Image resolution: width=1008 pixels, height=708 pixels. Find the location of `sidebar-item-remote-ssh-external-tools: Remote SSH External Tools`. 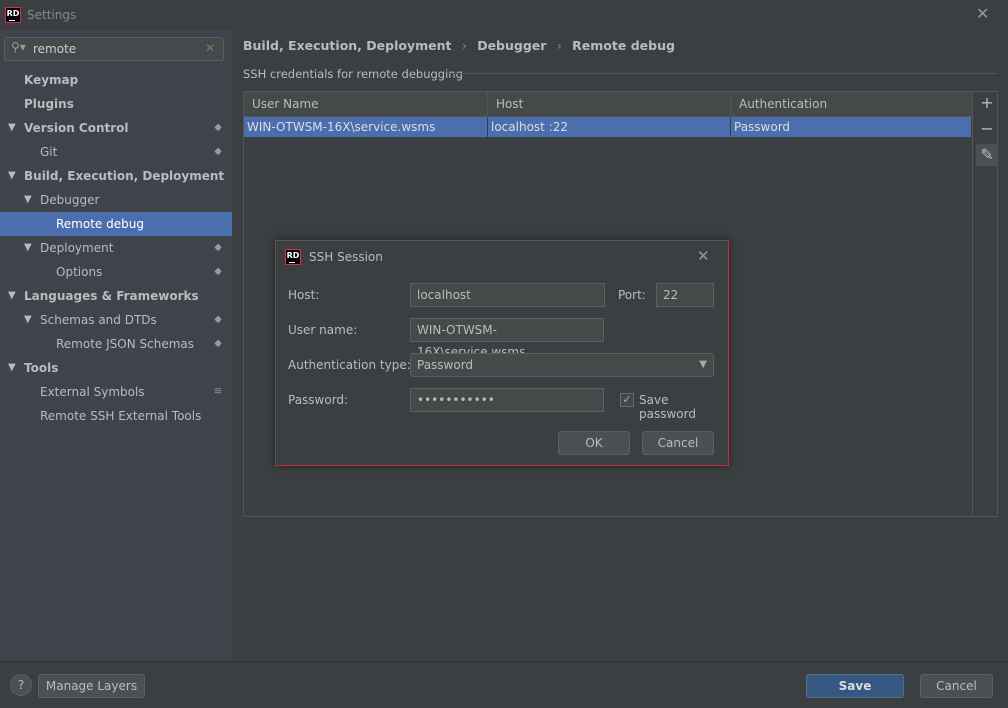

sidebar-item-remote-ssh-external-tools: Remote SSH External Tools is located at coordinates (116, 416).